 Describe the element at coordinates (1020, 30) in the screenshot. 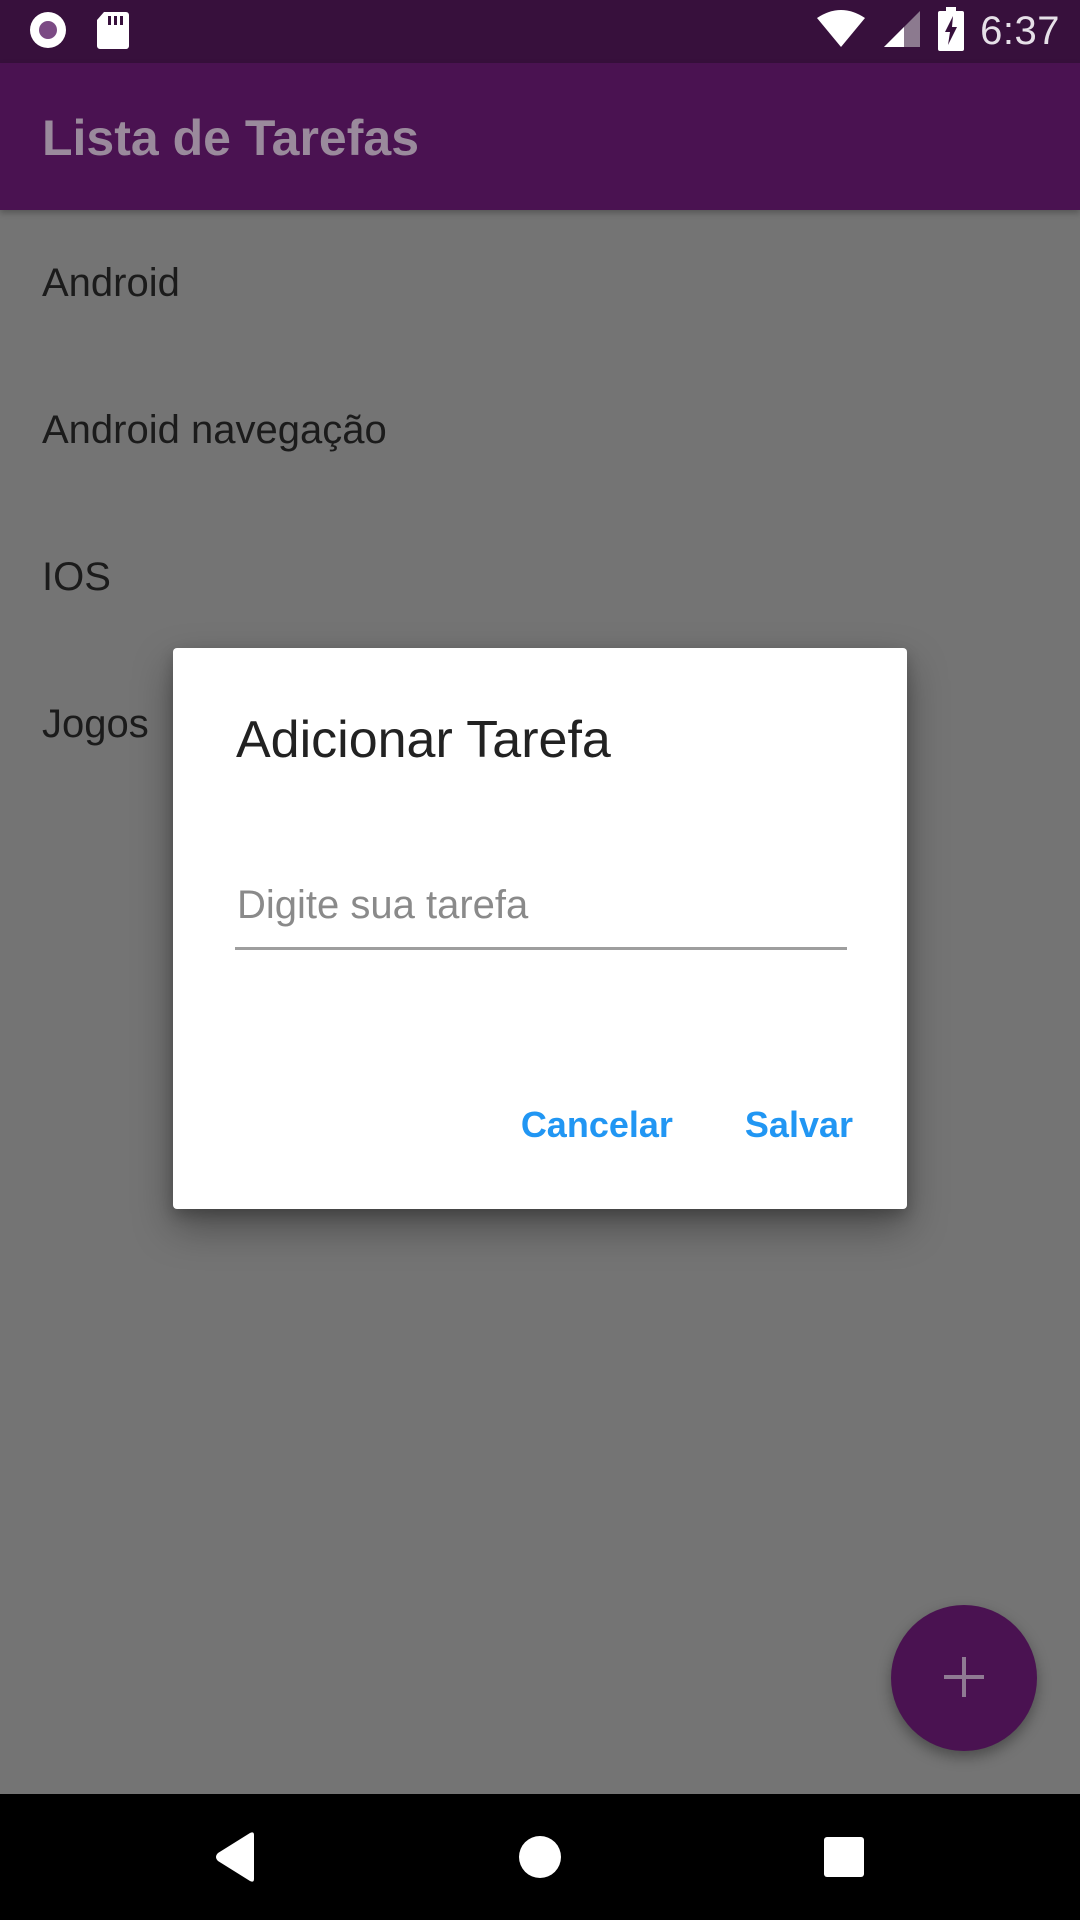

I see `status-time: 6:37` at that location.